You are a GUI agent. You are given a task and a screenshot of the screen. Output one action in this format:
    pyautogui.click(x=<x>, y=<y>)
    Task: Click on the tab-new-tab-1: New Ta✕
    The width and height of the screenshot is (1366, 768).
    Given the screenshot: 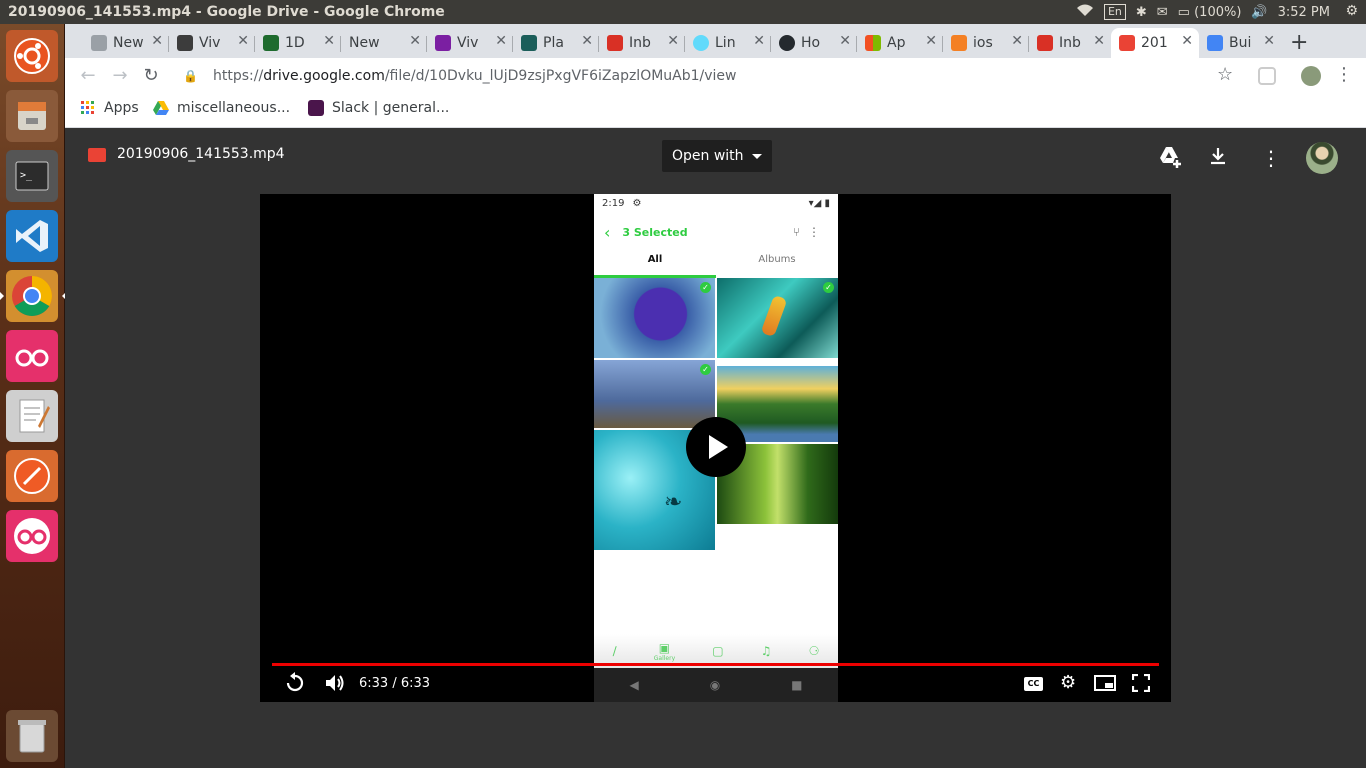 What is the action you would take?
    pyautogui.click(x=126, y=43)
    